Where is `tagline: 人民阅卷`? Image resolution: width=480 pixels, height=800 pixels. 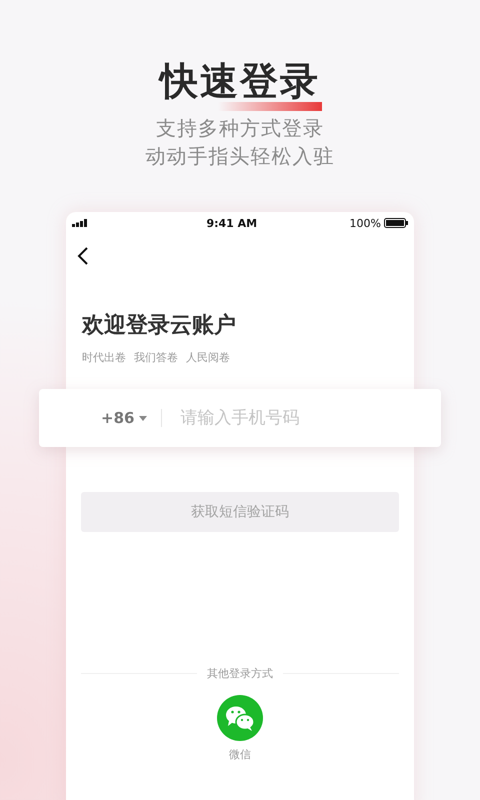
tagline: 人民阅卷 is located at coordinates (208, 357).